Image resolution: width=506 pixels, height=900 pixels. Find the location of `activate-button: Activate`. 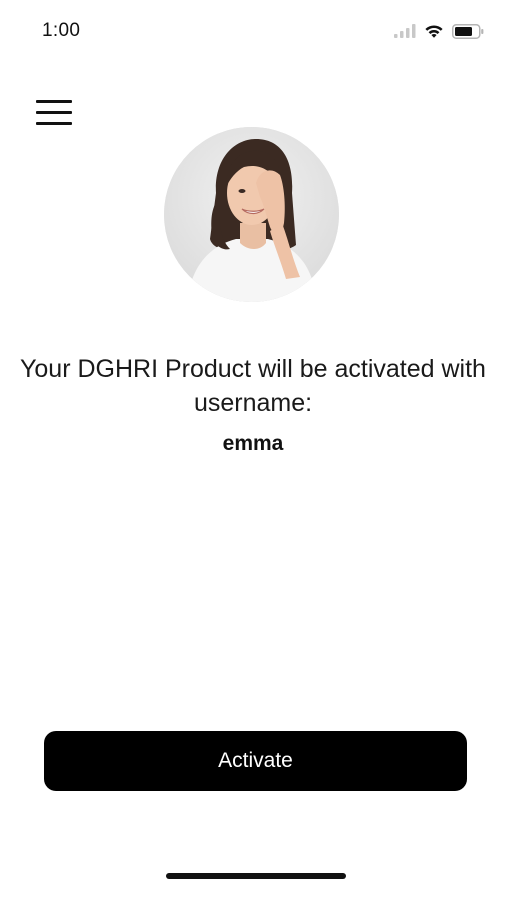

activate-button: Activate is located at coordinates (255, 761).